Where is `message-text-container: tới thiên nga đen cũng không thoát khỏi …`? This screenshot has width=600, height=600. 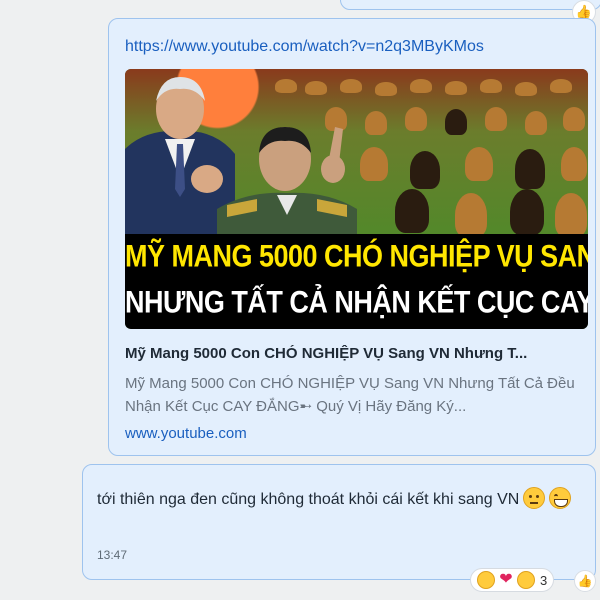 message-text-container: tới thiên nga đen cũng không thoát khỏi … is located at coordinates (337, 500).